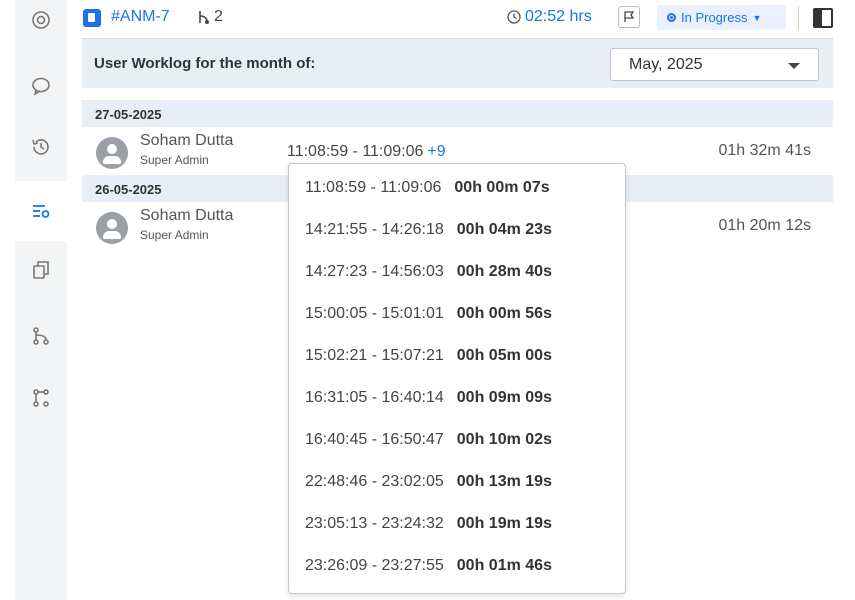  I want to click on panel-toggle-icon, so click(823, 18).